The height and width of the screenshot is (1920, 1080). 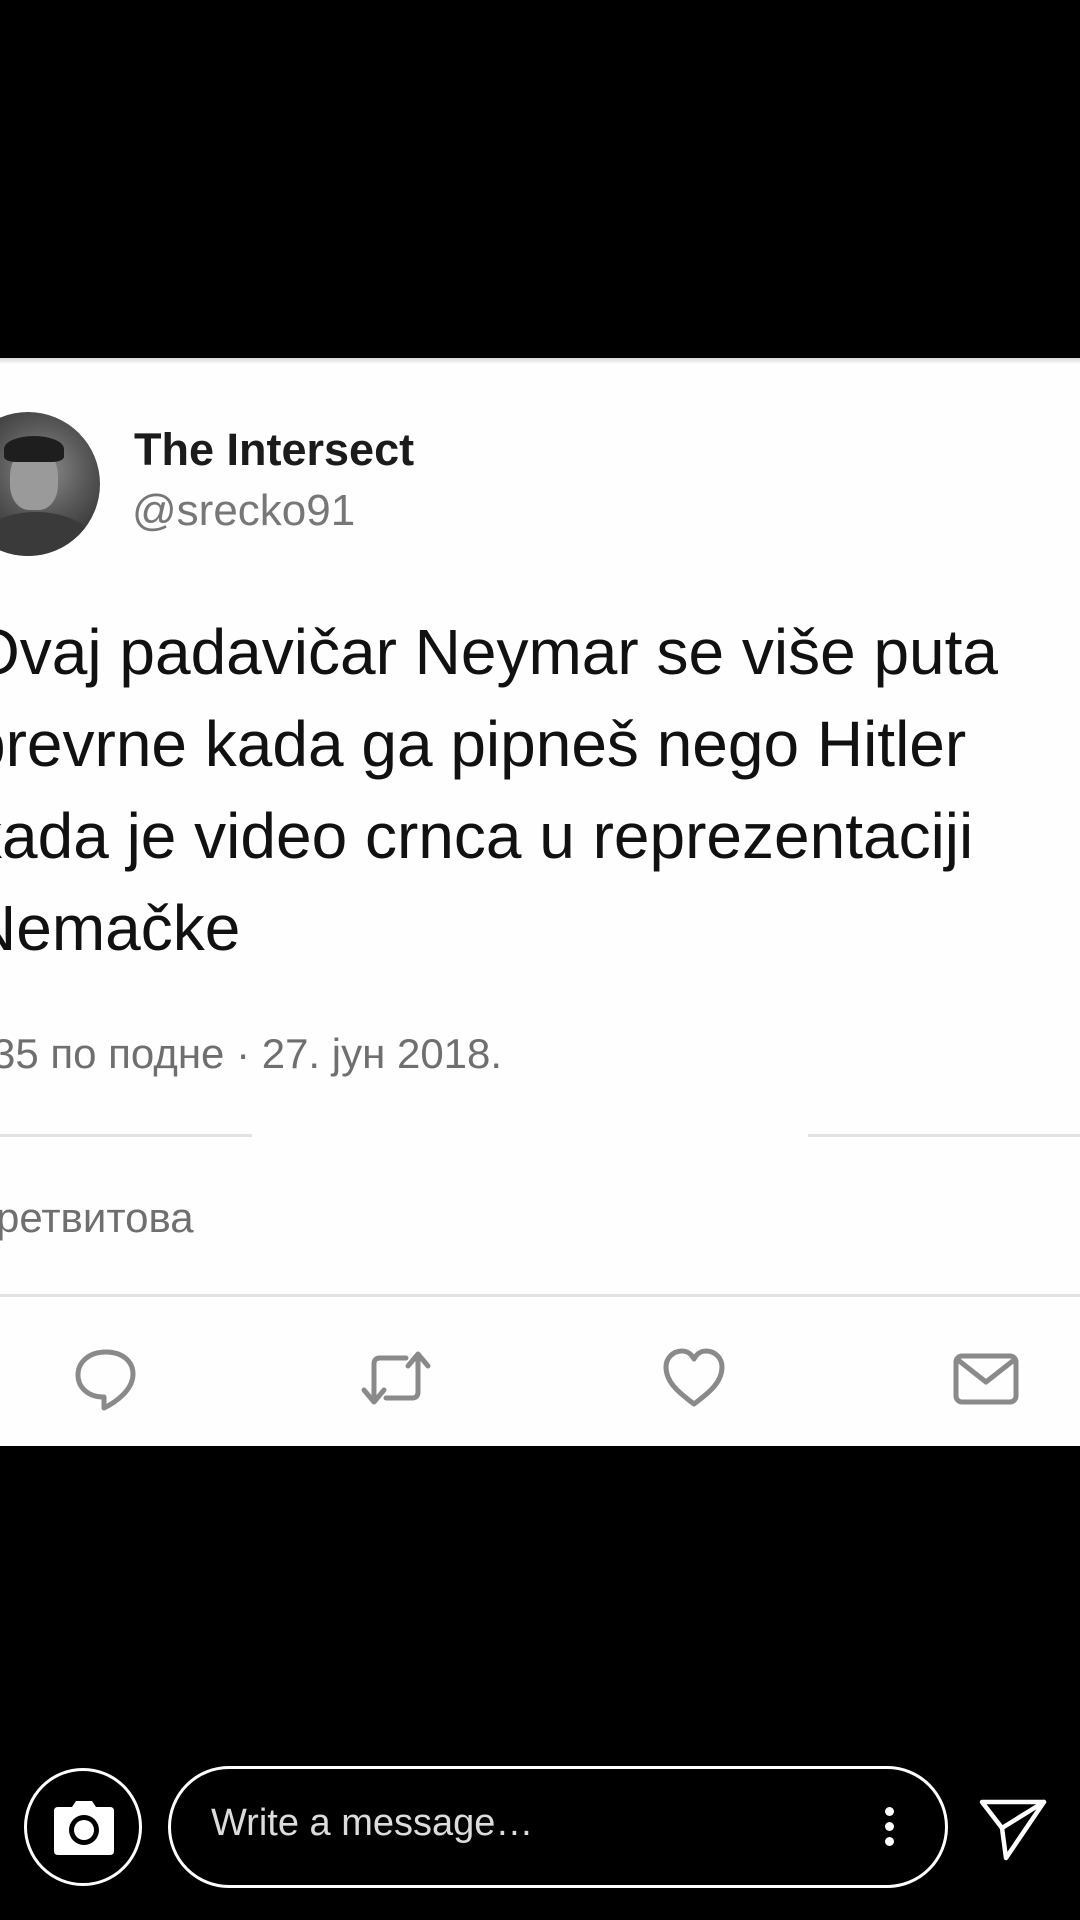 I want to click on tweet-display-name: The Intersect, so click(x=274, y=449).